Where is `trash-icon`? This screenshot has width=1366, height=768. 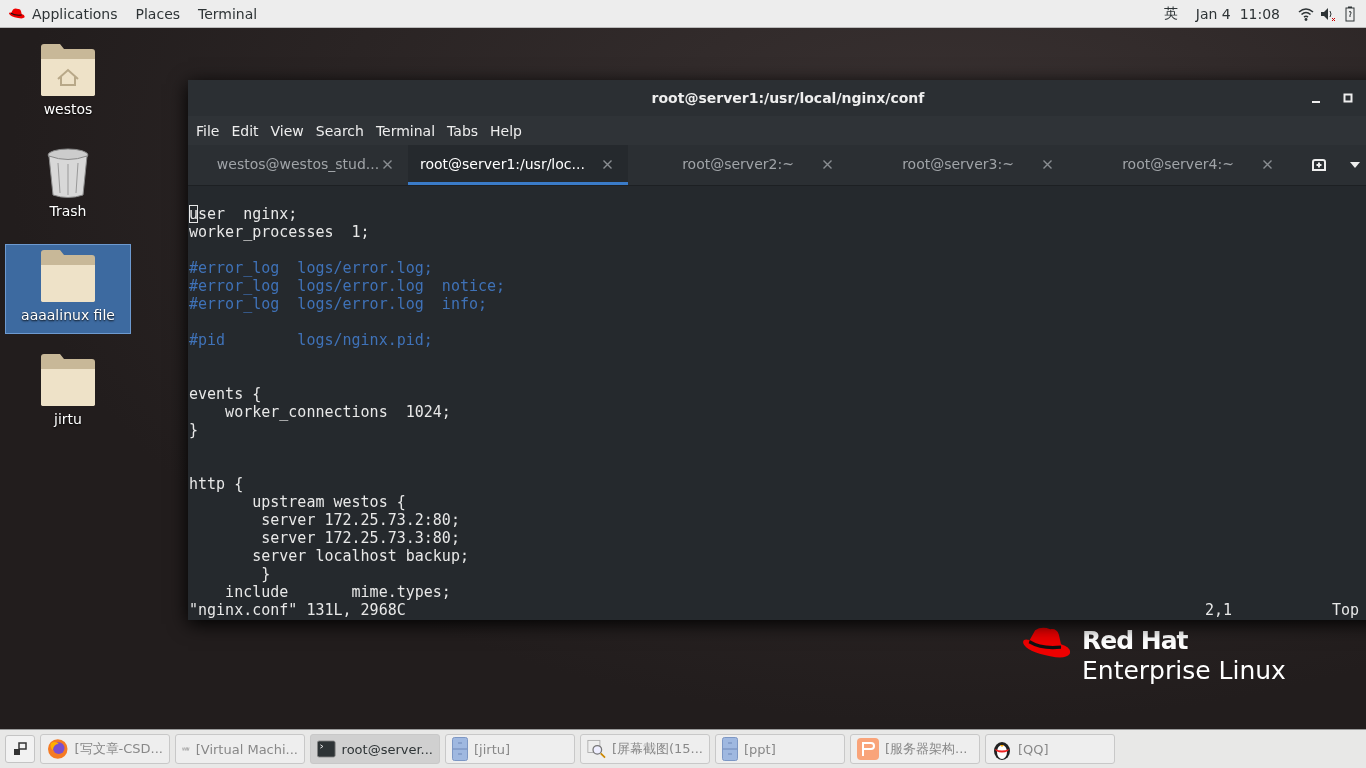 trash-icon is located at coordinates (68, 173).